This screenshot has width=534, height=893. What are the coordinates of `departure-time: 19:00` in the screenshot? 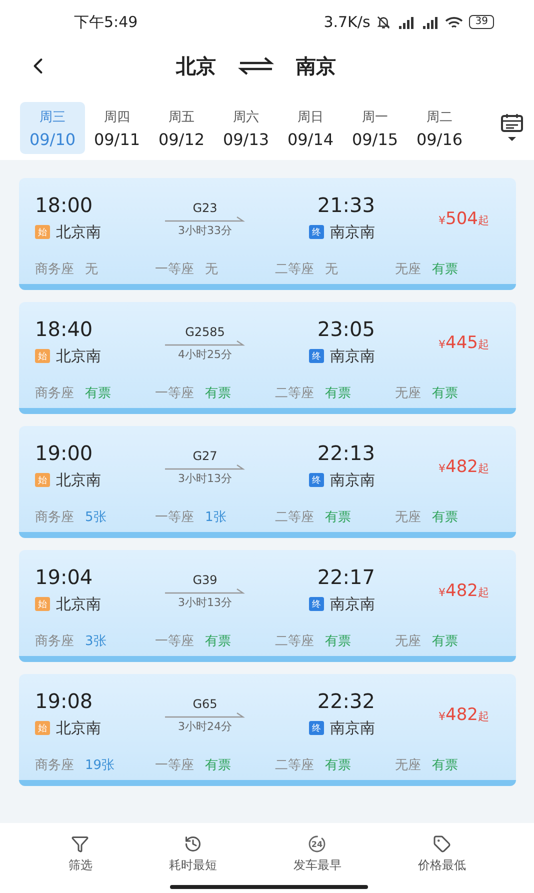 It's located at (64, 453).